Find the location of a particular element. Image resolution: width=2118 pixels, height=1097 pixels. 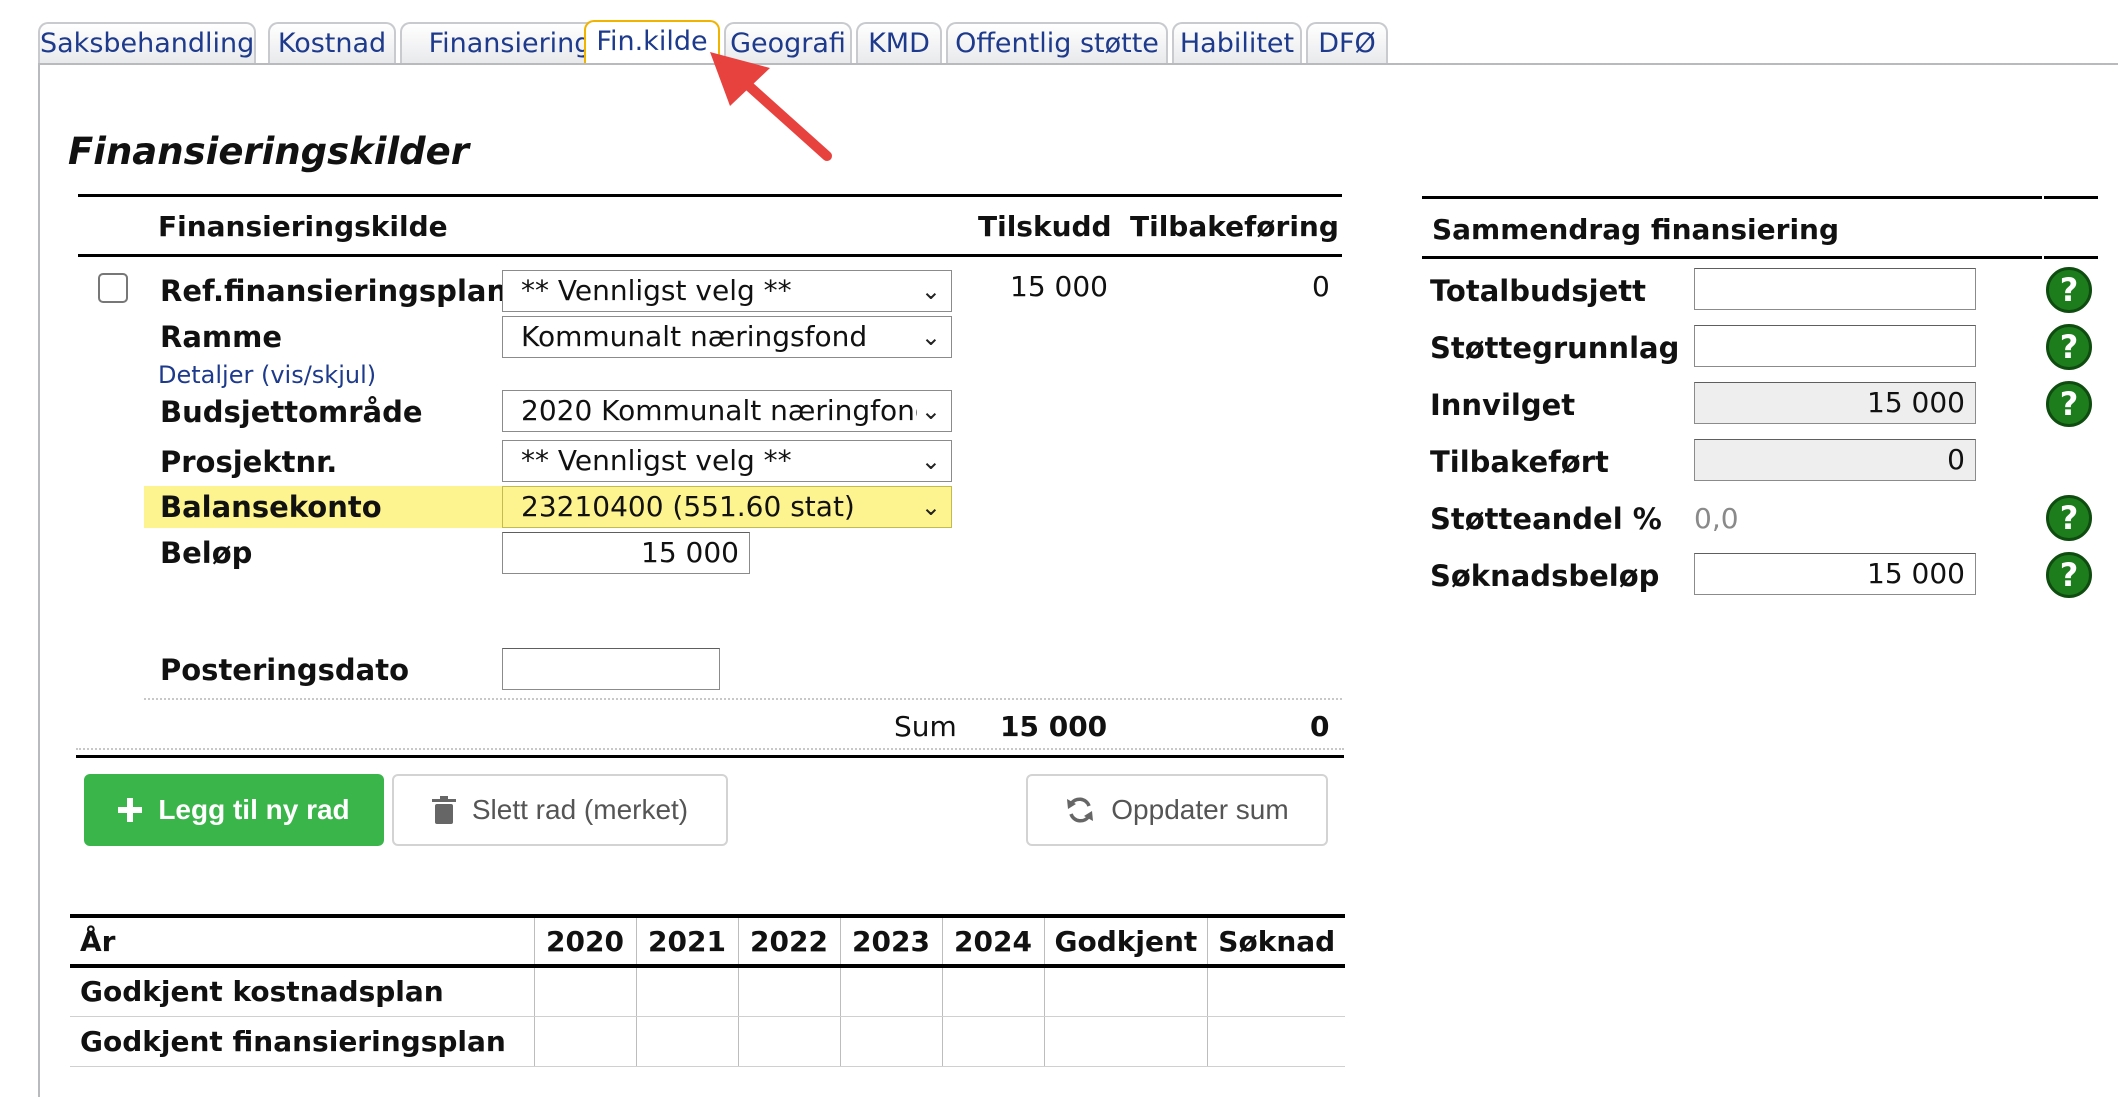

header-year-2022: 2022 is located at coordinates (788, 941).